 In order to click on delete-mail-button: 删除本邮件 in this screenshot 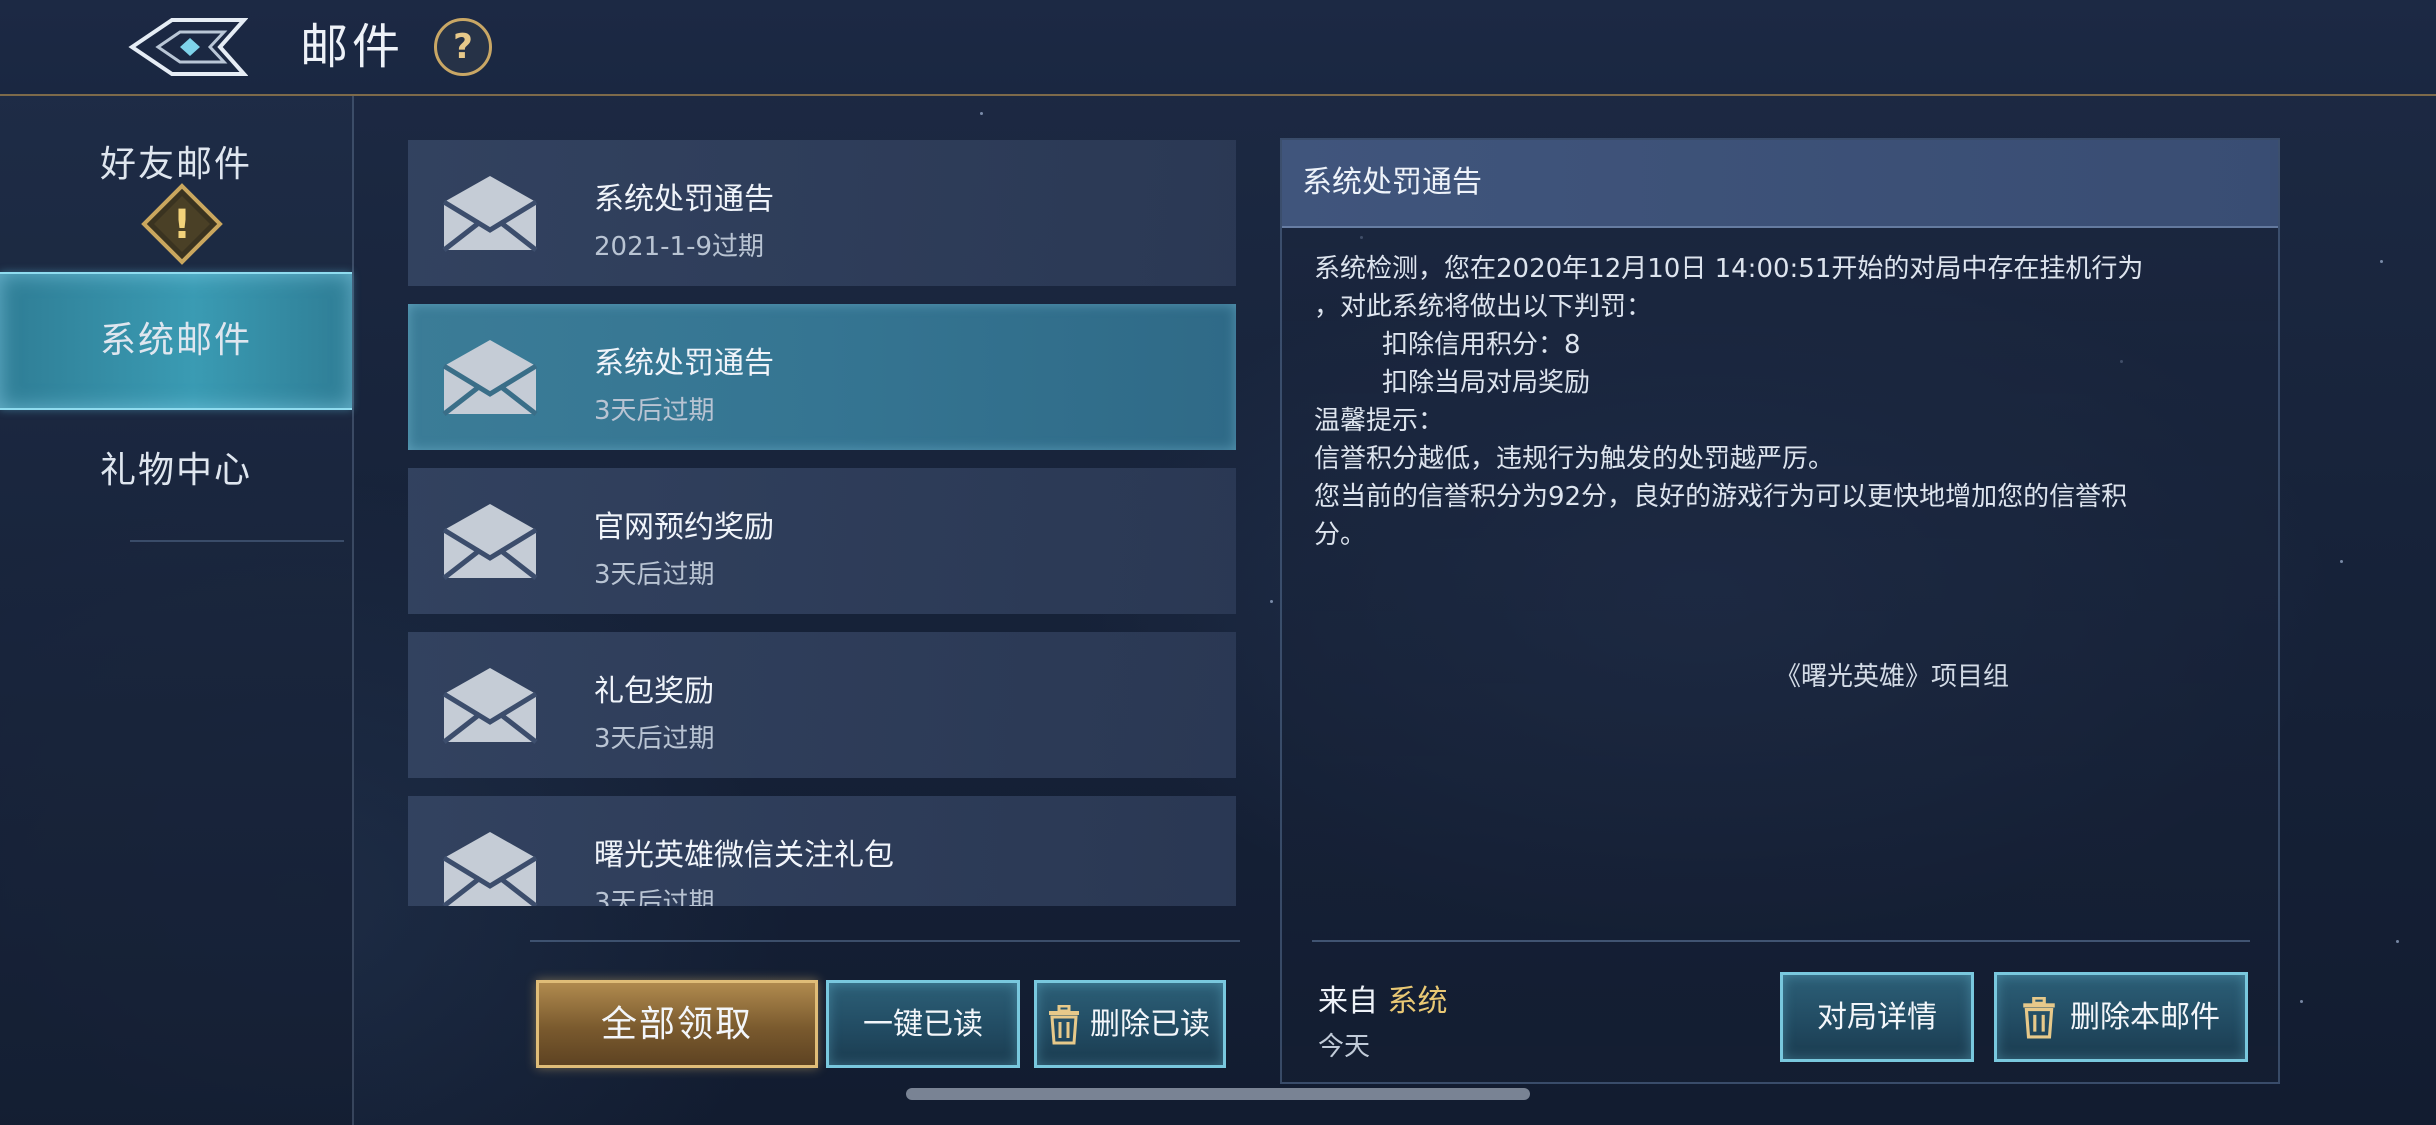, I will do `click(2121, 1017)`.